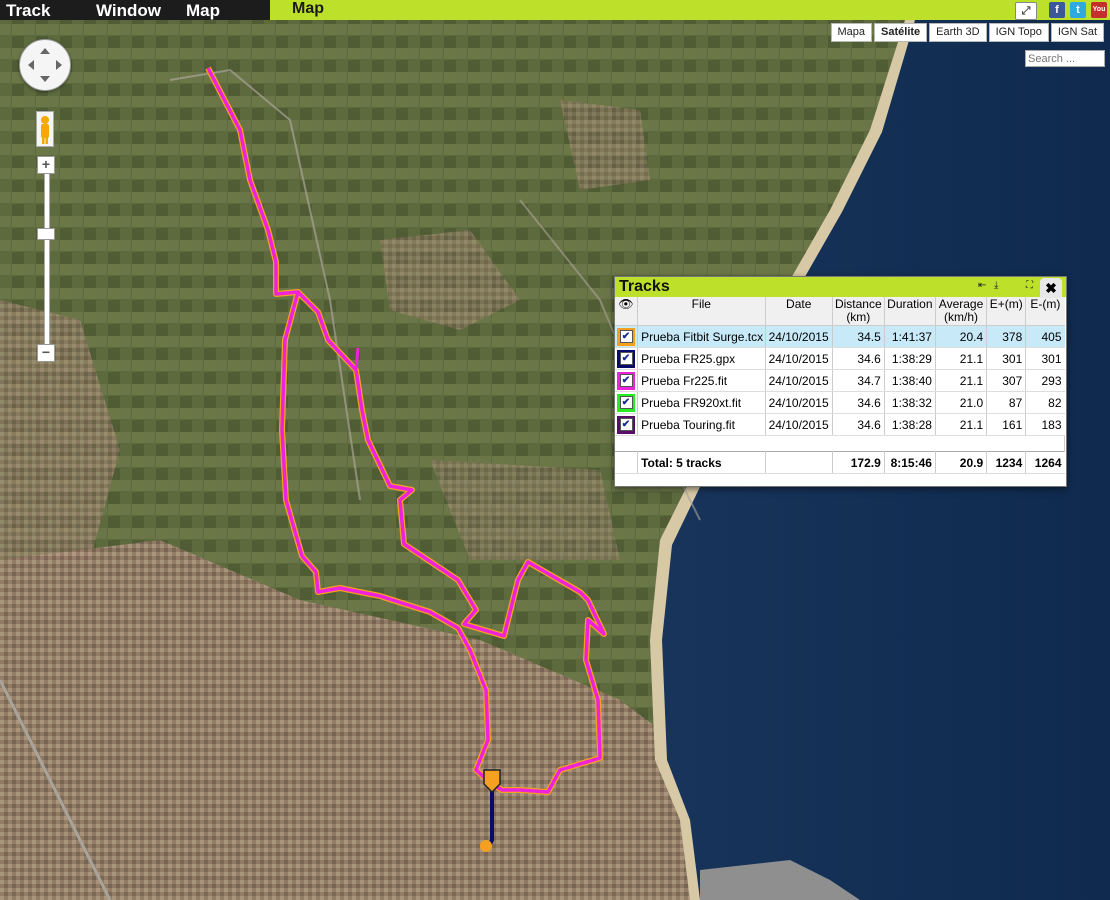 The height and width of the screenshot is (900, 1110). I want to click on column-average: Average (km/h), so click(961, 311).